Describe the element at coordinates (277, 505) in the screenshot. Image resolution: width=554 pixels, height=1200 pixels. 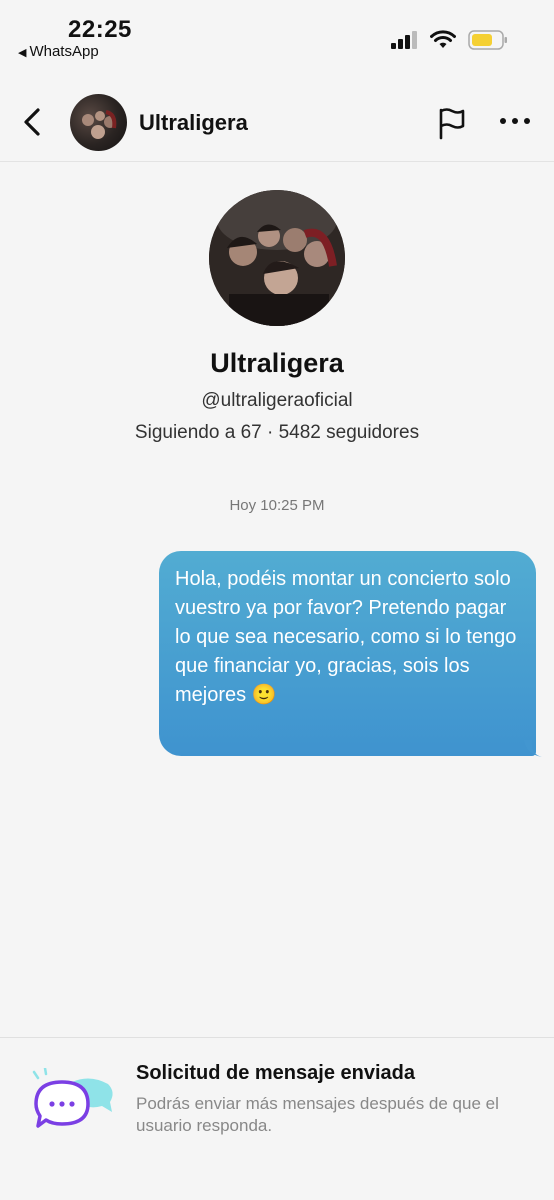
I see `message-timestamp: Hoy 10:25 PM` at that location.